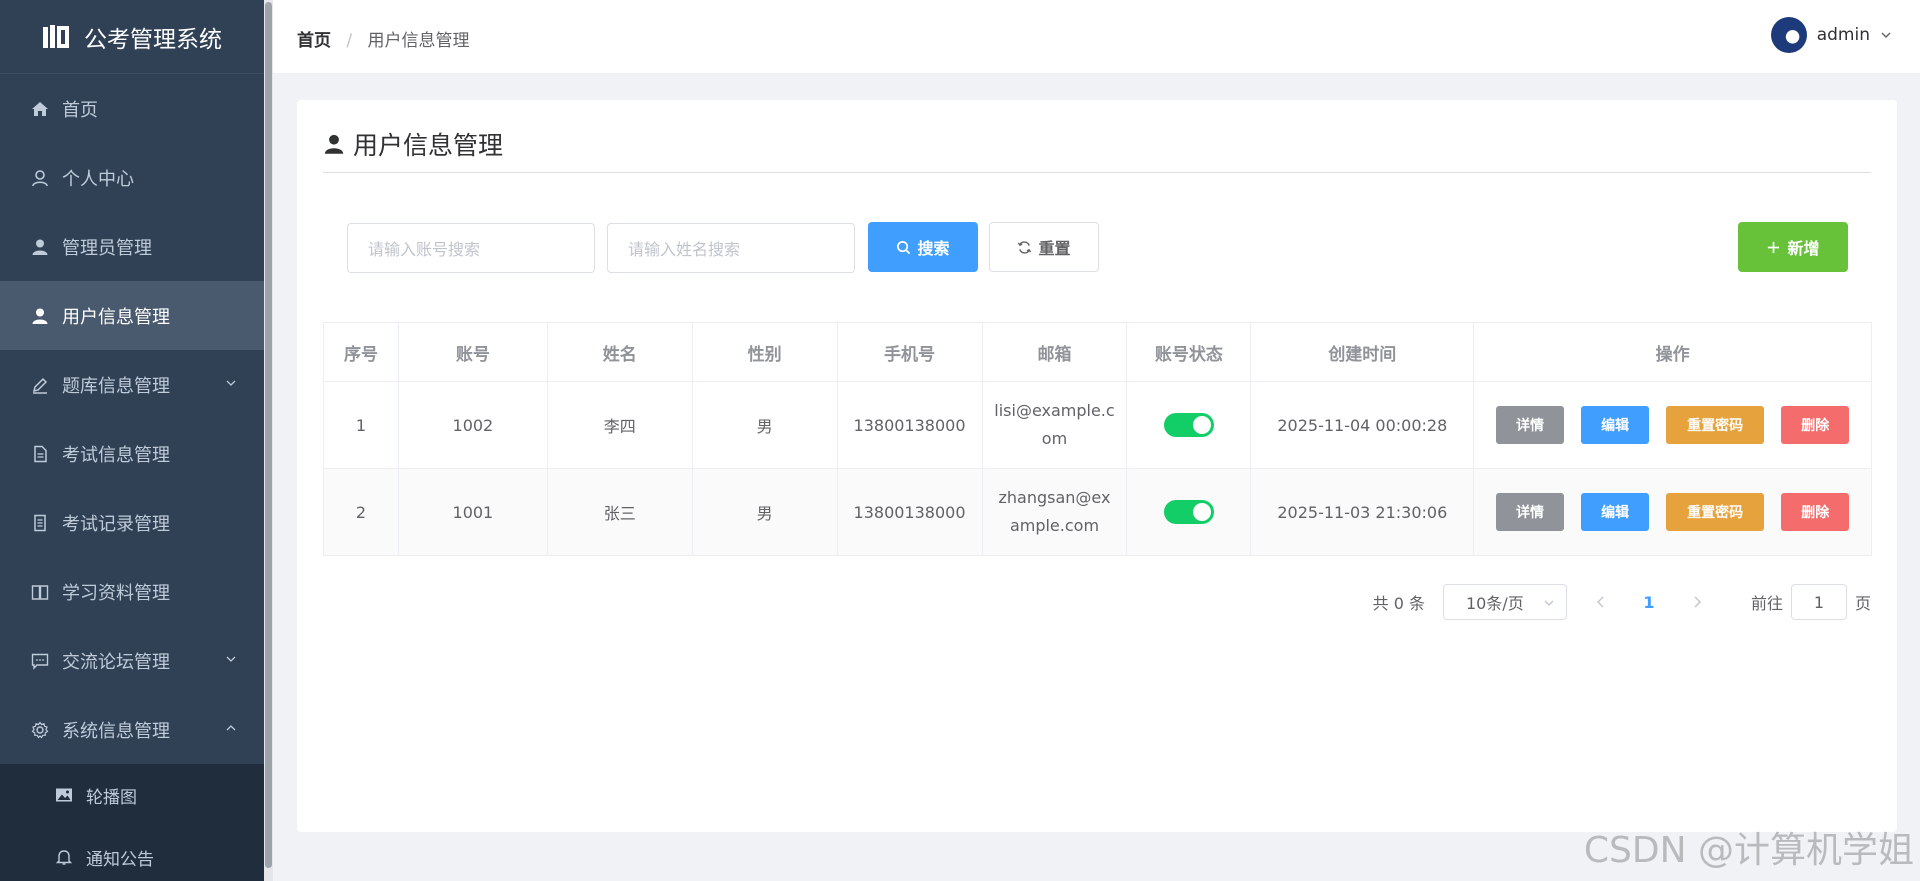 The height and width of the screenshot is (881, 1920). What do you see at coordinates (40, 592) in the screenshot?
I see `book-icon` at bounding box center [40, 592].